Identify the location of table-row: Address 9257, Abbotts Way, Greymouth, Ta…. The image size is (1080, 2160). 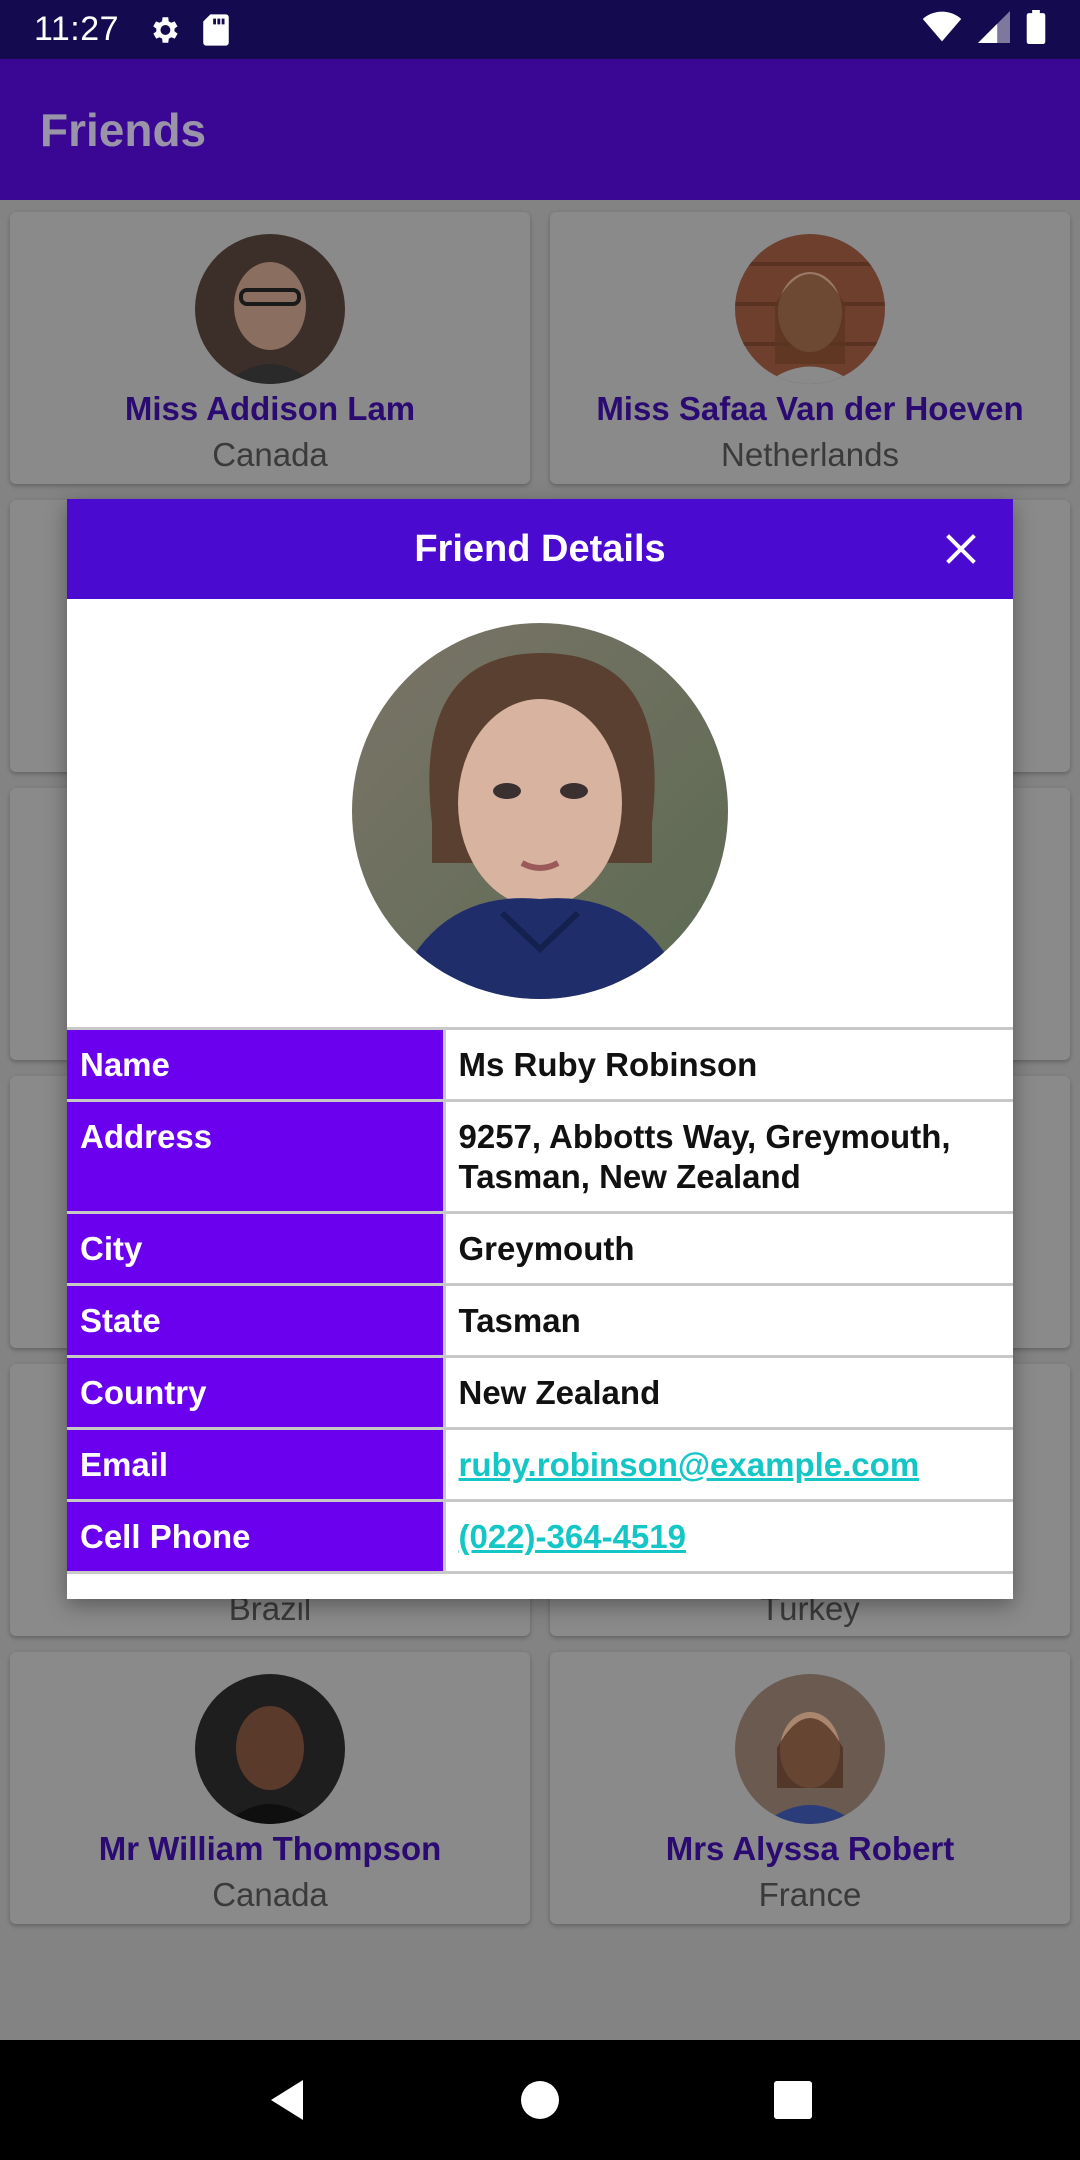
(540, 1157).